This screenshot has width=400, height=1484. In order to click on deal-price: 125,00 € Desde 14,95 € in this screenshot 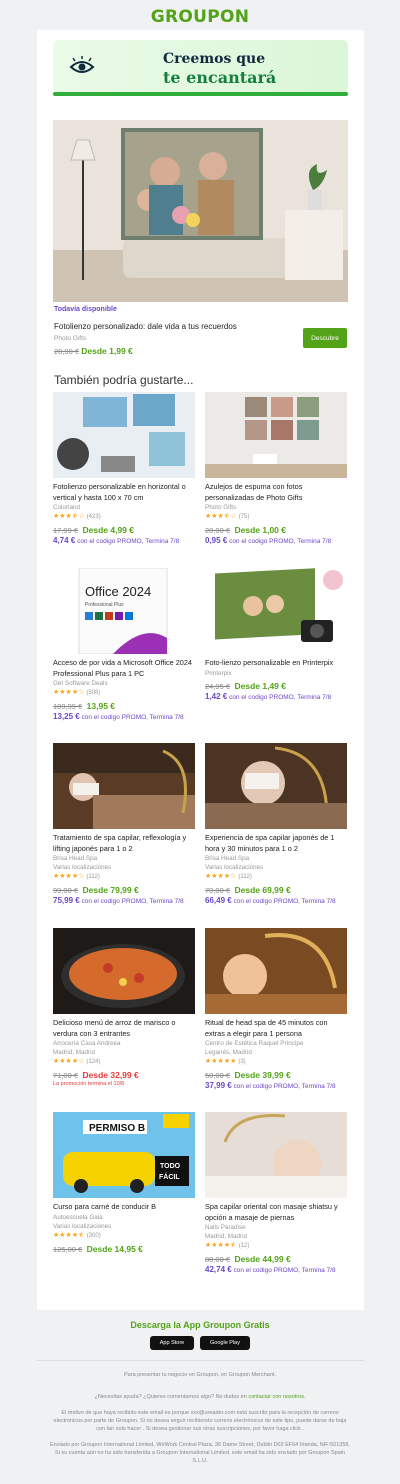, I will do `click(124, 1248)`.